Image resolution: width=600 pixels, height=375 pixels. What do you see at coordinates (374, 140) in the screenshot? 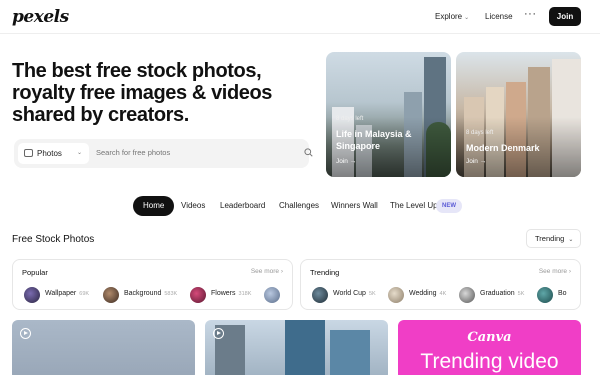
I see `challenge-title: Life in Malaysia & Singapore` at bounding box center [374, 140].